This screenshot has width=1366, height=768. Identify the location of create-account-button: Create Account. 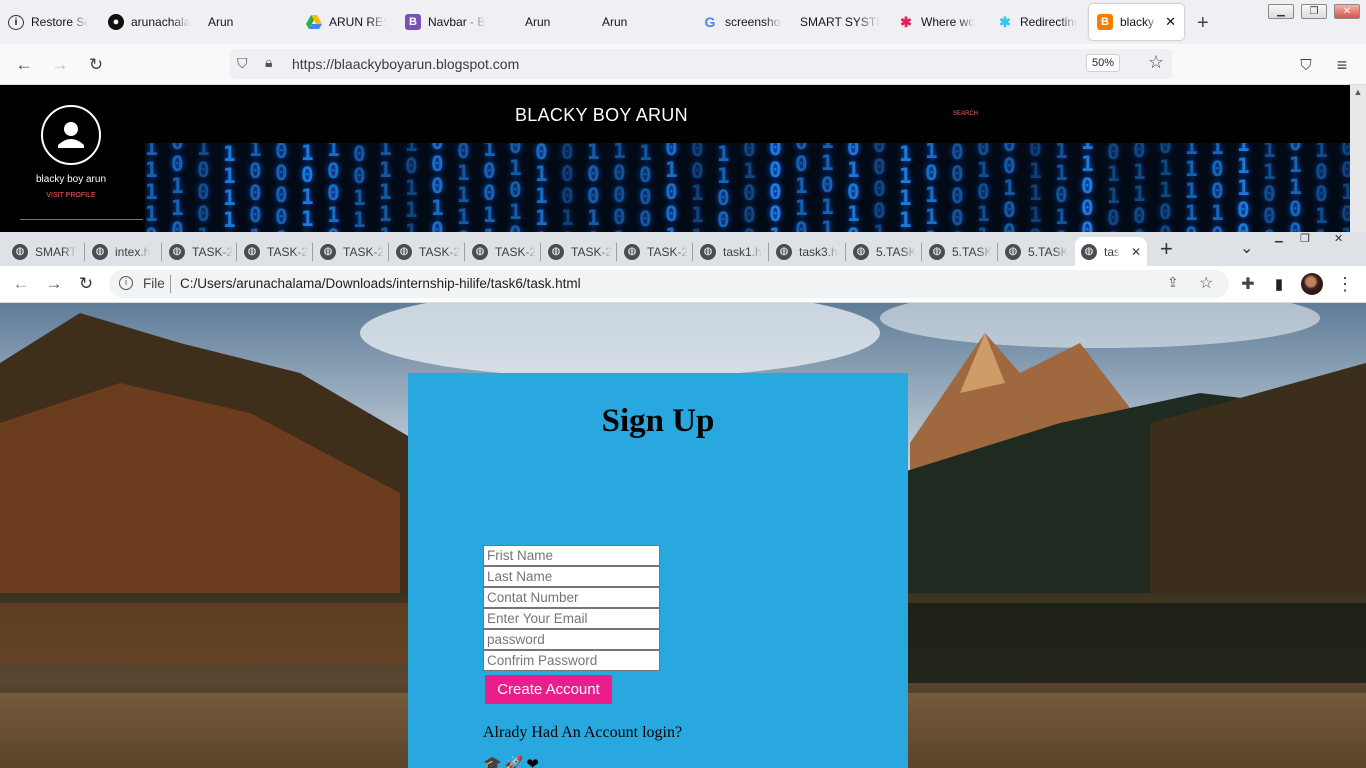
(548, 689).